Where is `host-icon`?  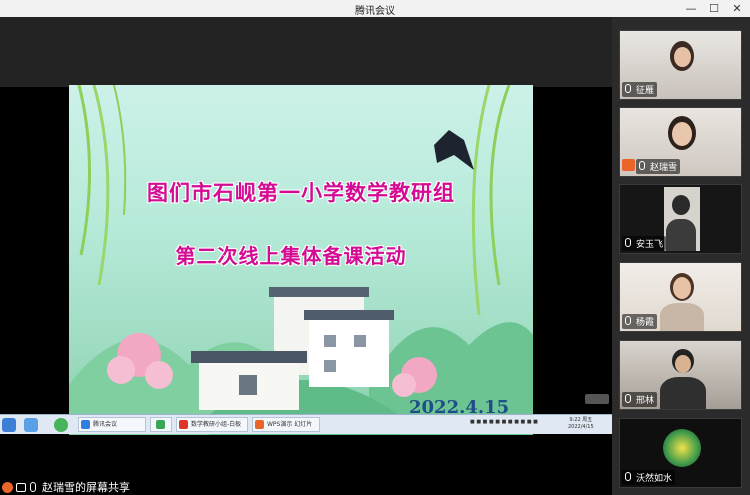
host-icon is located at coordinates (7, 487).